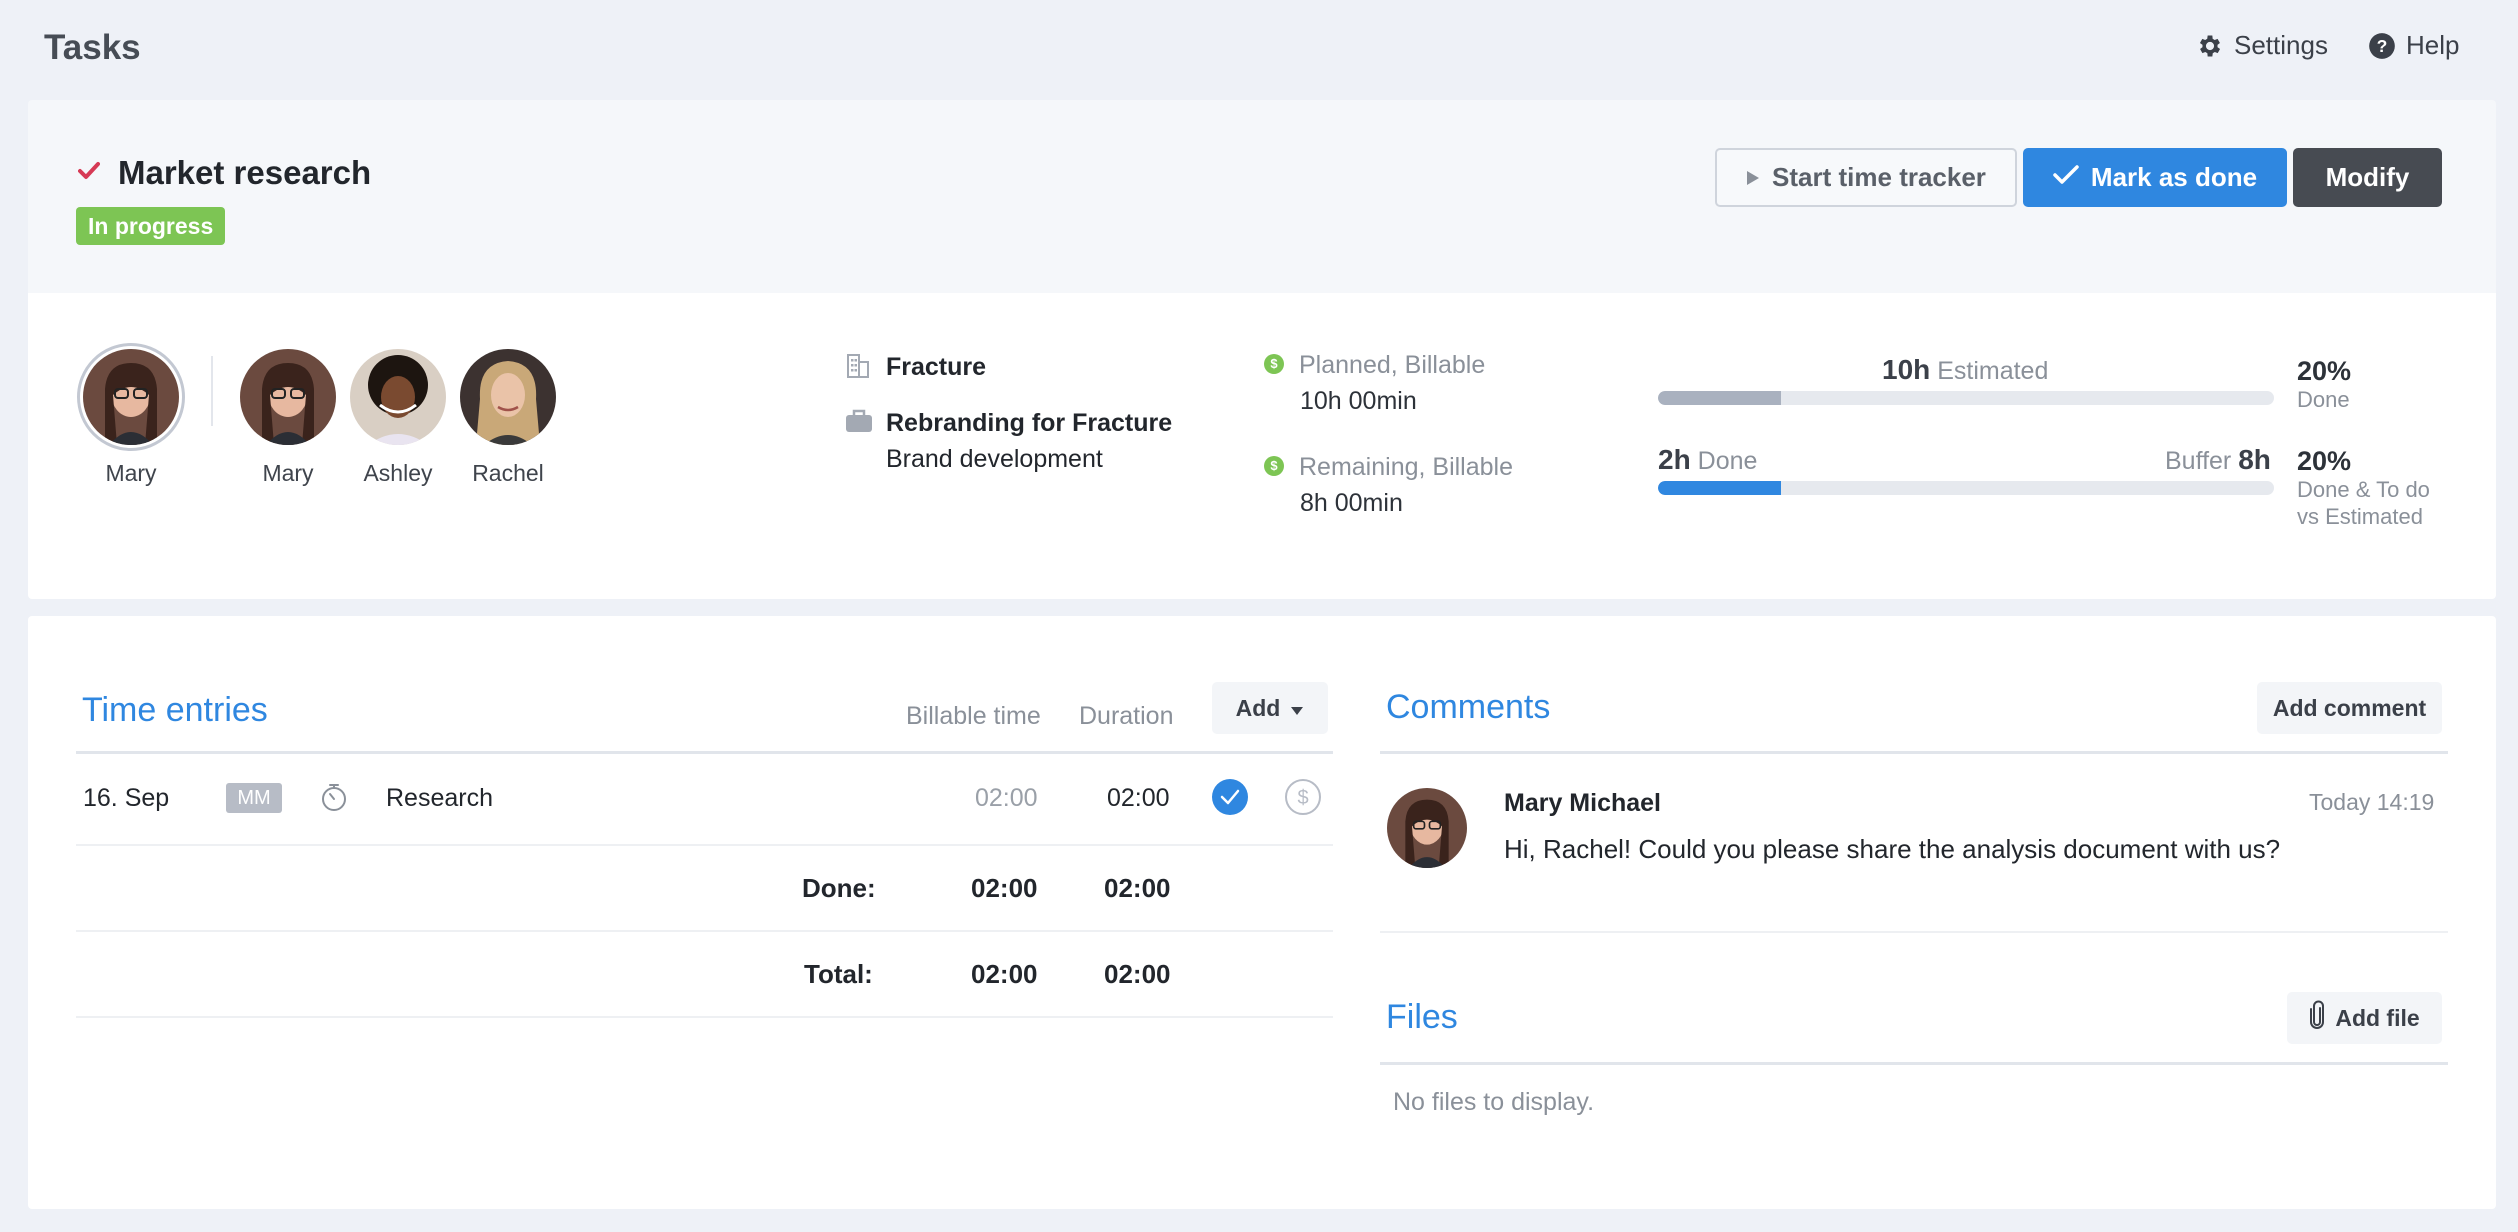 The width and height of the screenshot is (2518, 1232). I want to click on caret-down-icon, so click(1297, 708).